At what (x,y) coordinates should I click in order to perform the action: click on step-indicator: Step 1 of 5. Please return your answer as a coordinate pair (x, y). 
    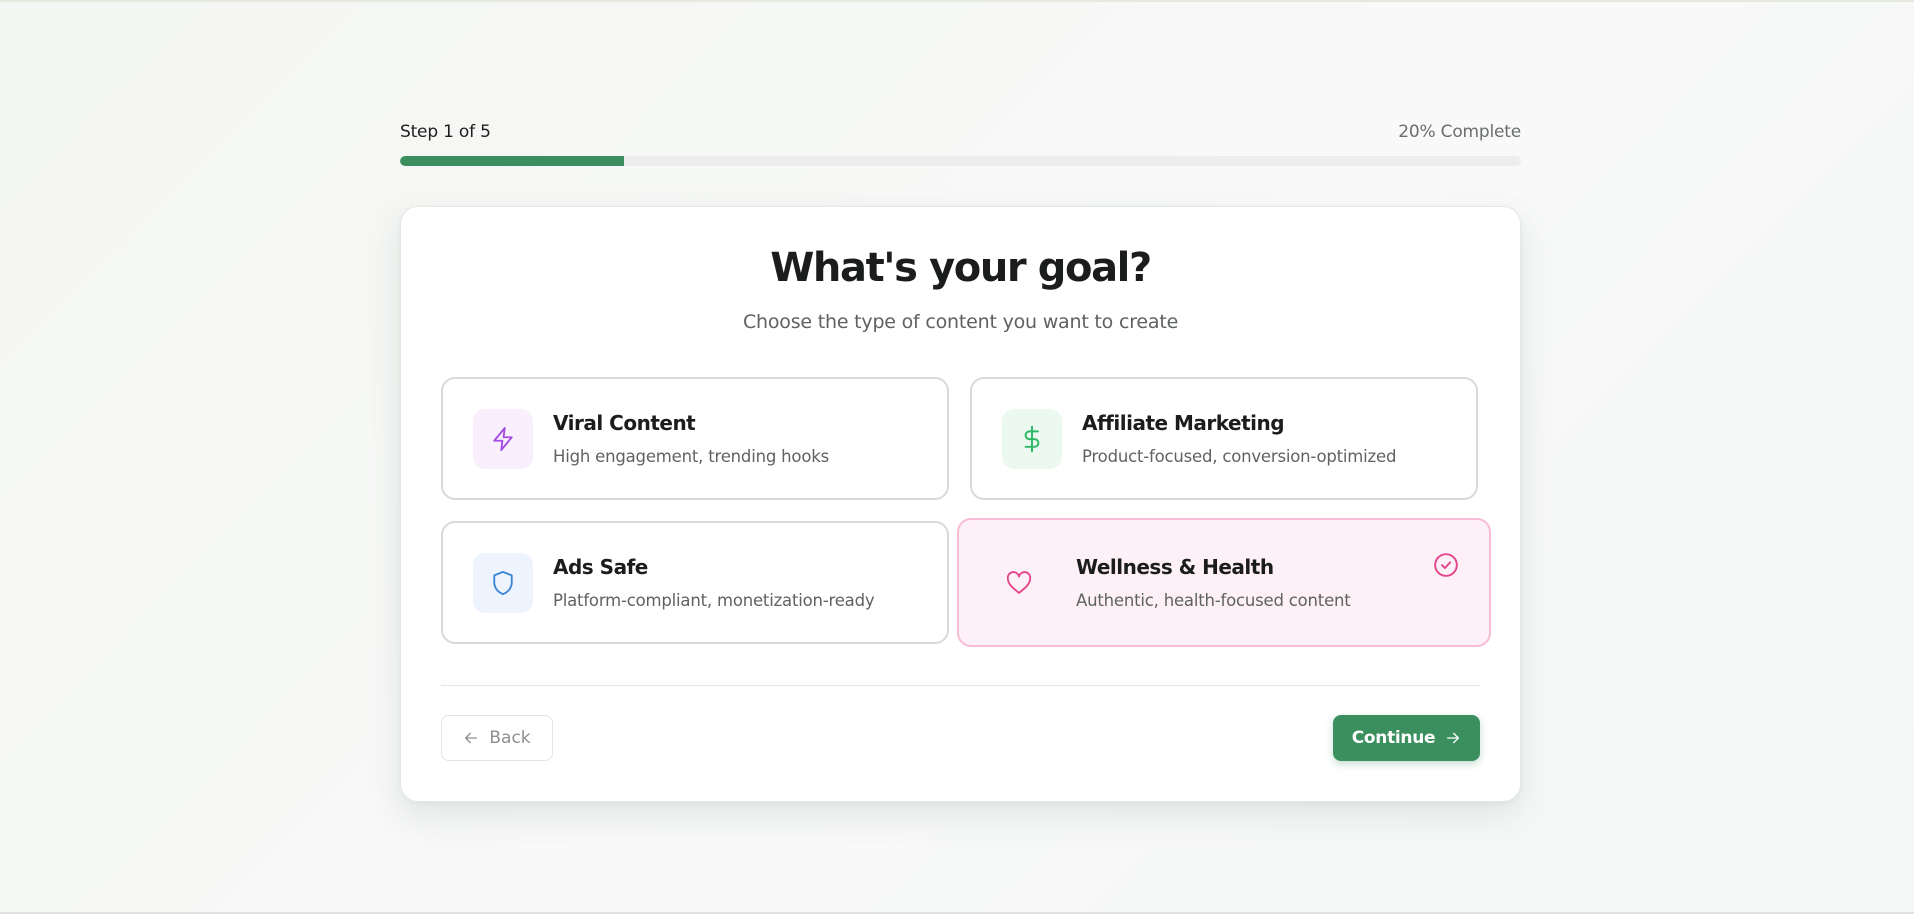
    Looking at the image, I should click on (445, 132).